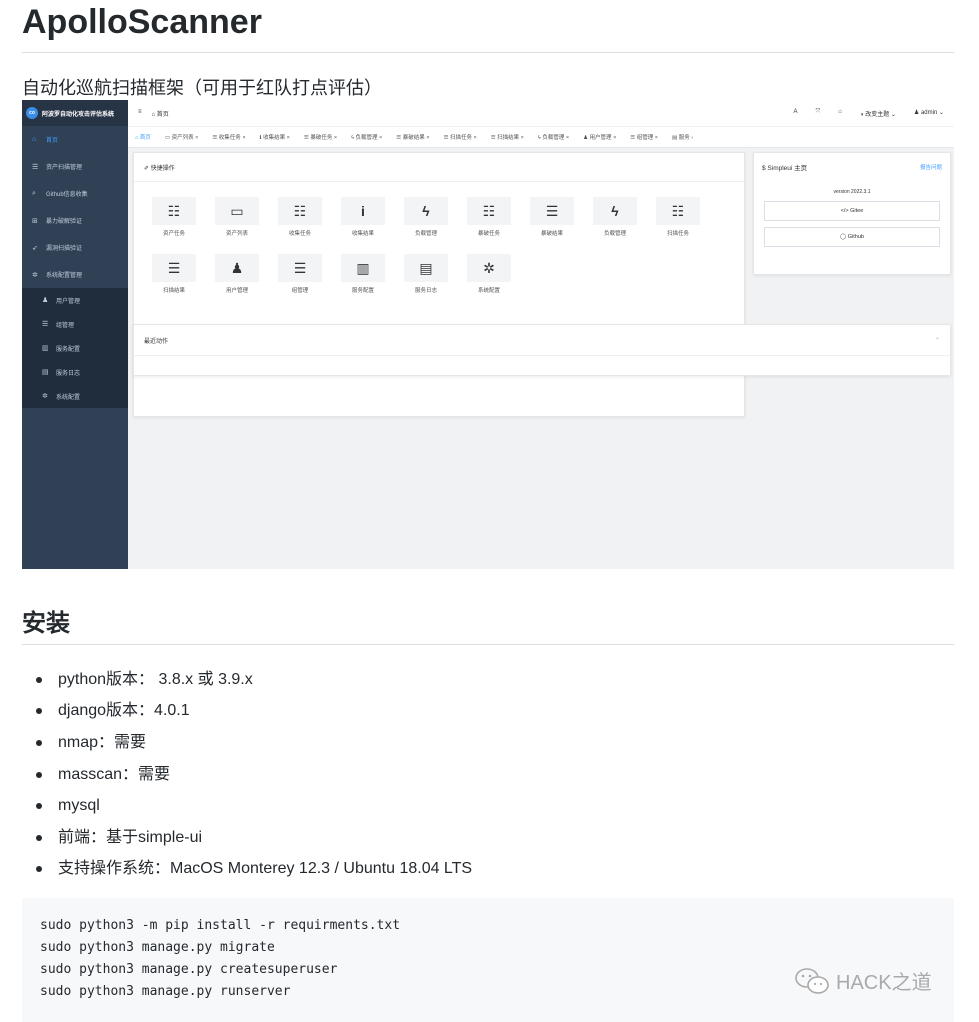 The image size is (979, 1022). I want to click on sidebar-item: ✲ 系统配置管理, so click(75, 274).